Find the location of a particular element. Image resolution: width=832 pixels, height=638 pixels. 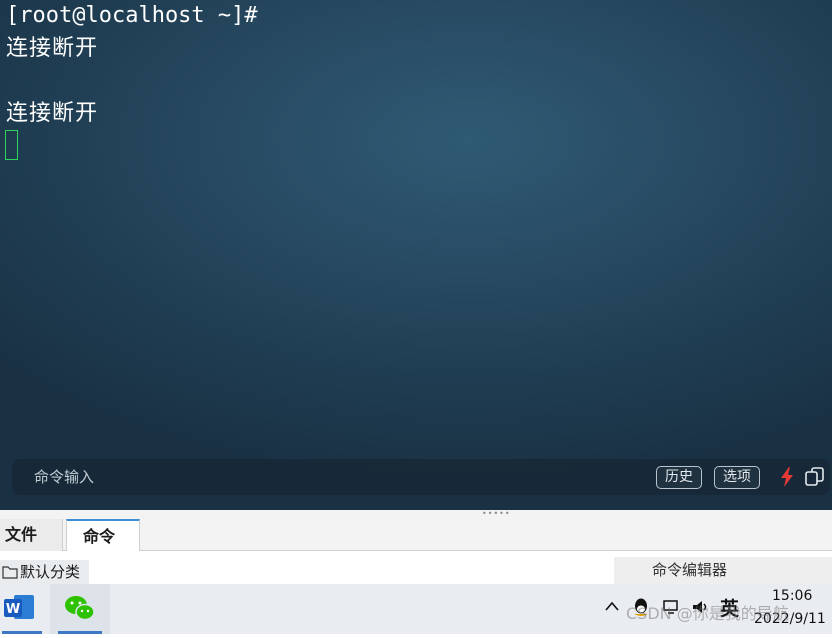

tree-item-default-category: 默认分类 is located at coordinates (44, 572).